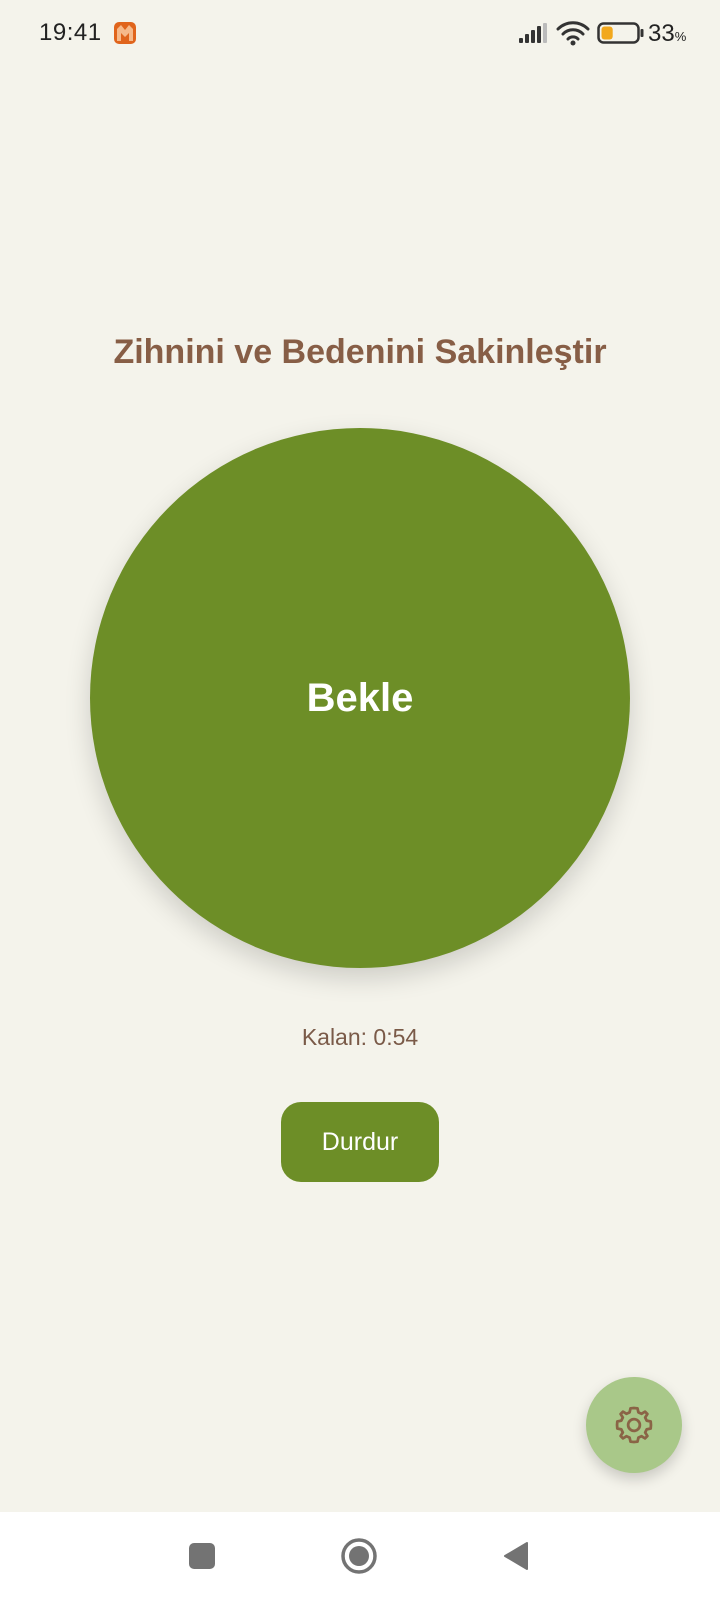 Image resolution: width=720 pixels, height=1600 pixels. Describe the element at coordinates (125, 33) in the screenshot. I see `app-notification-icon` at that location.